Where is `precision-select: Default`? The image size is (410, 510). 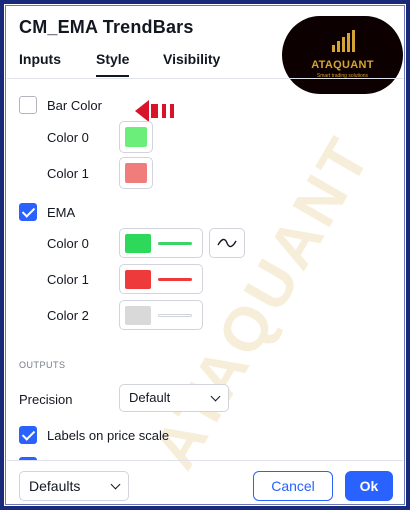
precision-select: Default is located at coordinates (174, 398).